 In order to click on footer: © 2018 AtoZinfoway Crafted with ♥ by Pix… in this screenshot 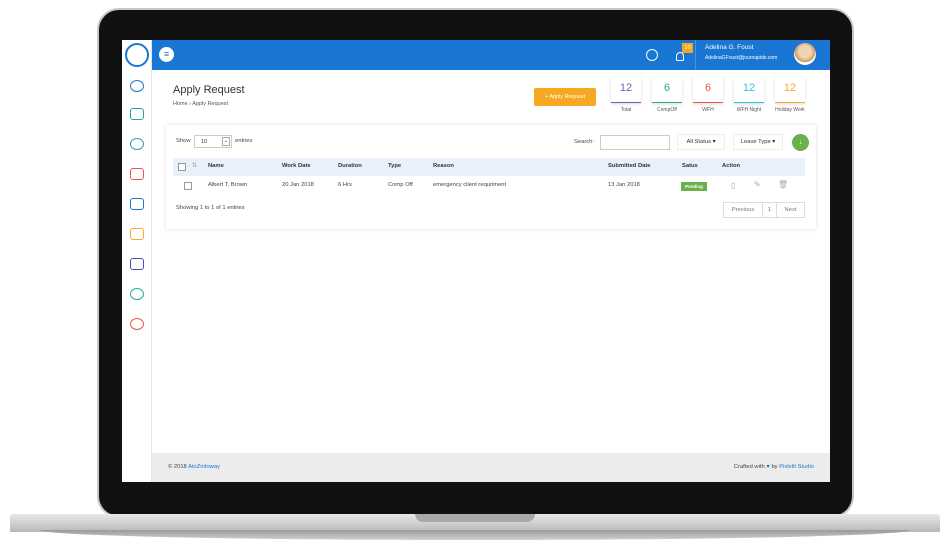, I will do `click(491, 467)`.